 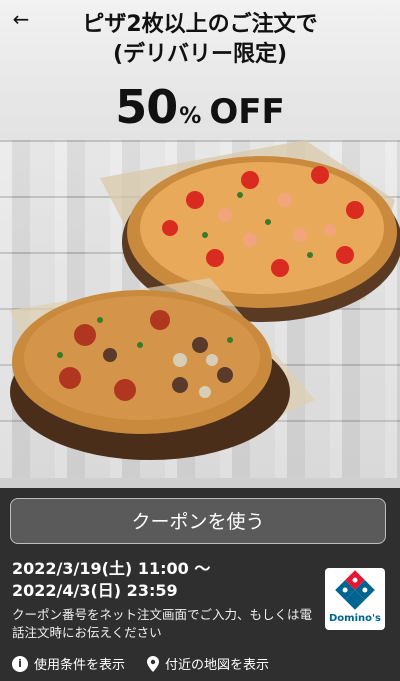 I want to click on coupon-note: クーポン番号をネット注文画面でご入力、もしくは電話注文時にお伝えください, so click(x=162, y=623).